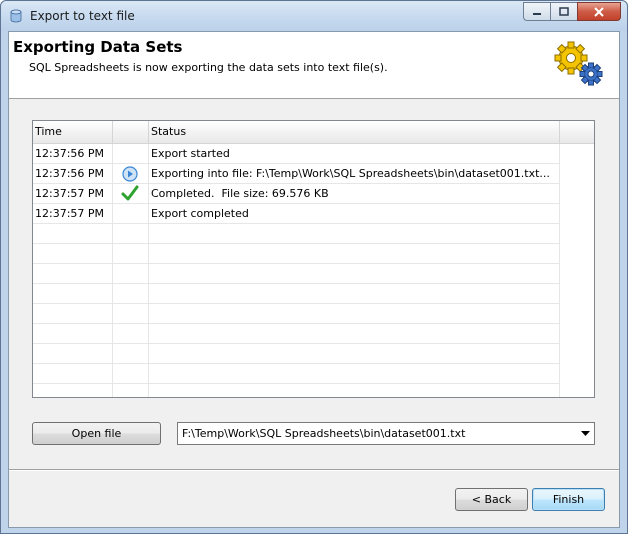 This screenshot has width=628, height=534. I want to click on open-file-button: Open file, so click(96, 433).